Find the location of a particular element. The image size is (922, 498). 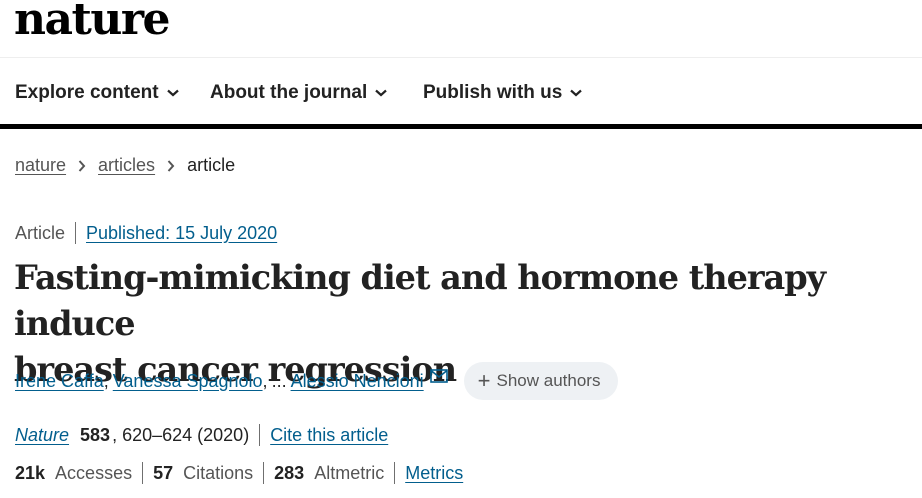

nav-about-journal: About the journal is located at coordinates (299, 93).